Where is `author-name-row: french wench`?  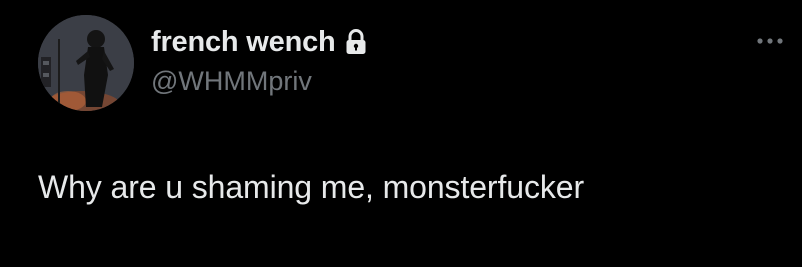
author-name-row: french wench is located at coordinates (259, 42).